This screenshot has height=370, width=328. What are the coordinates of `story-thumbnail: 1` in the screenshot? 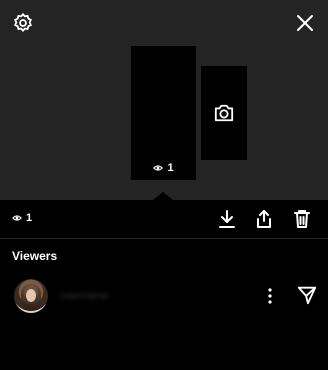 It's located at (163, 113).